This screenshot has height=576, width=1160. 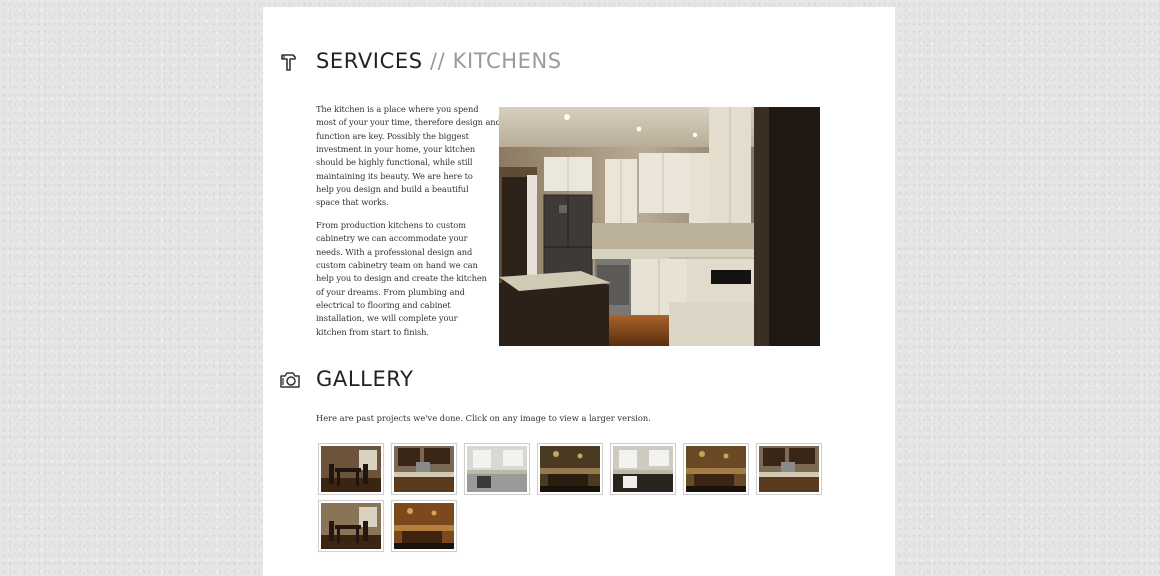 What do you see at coordinates (394, 251) in the screenshot?
I see `services-paragraph-2-line: needs. With a professional design and` at bounding box center [394, 251].